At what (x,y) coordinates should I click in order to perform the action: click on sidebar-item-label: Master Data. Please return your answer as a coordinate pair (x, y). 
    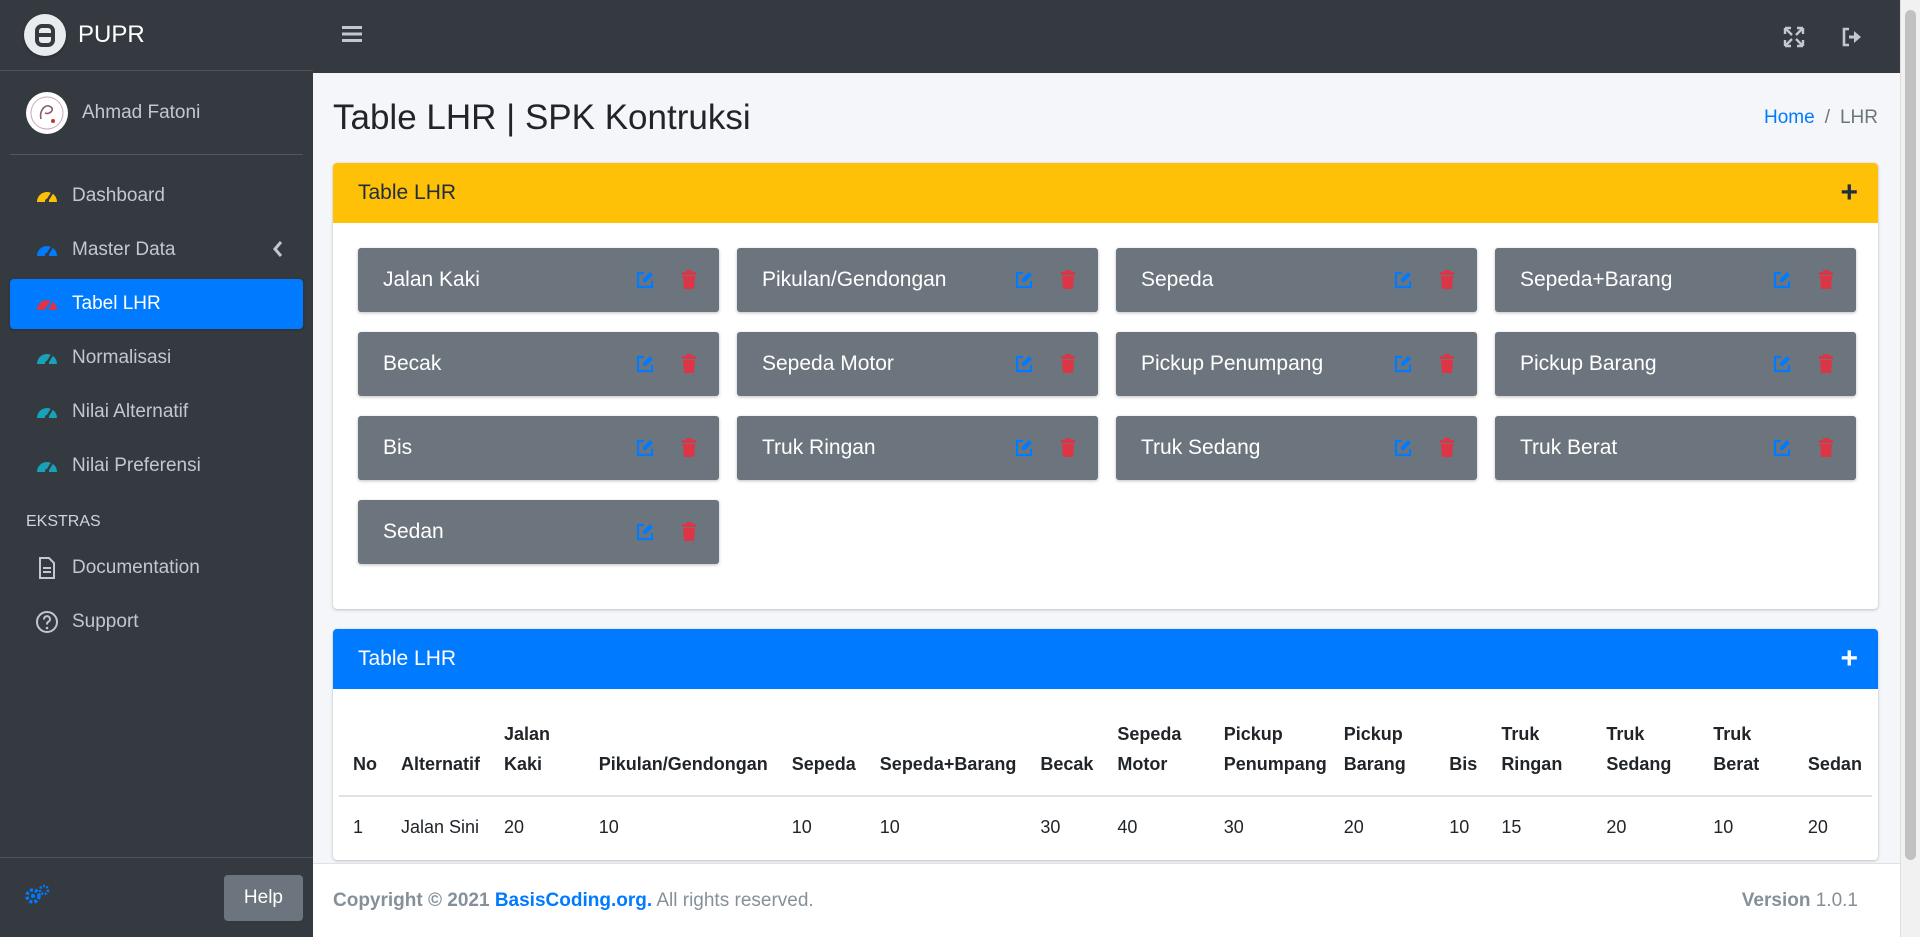
    Looking at the image, I should click on (124, 249).